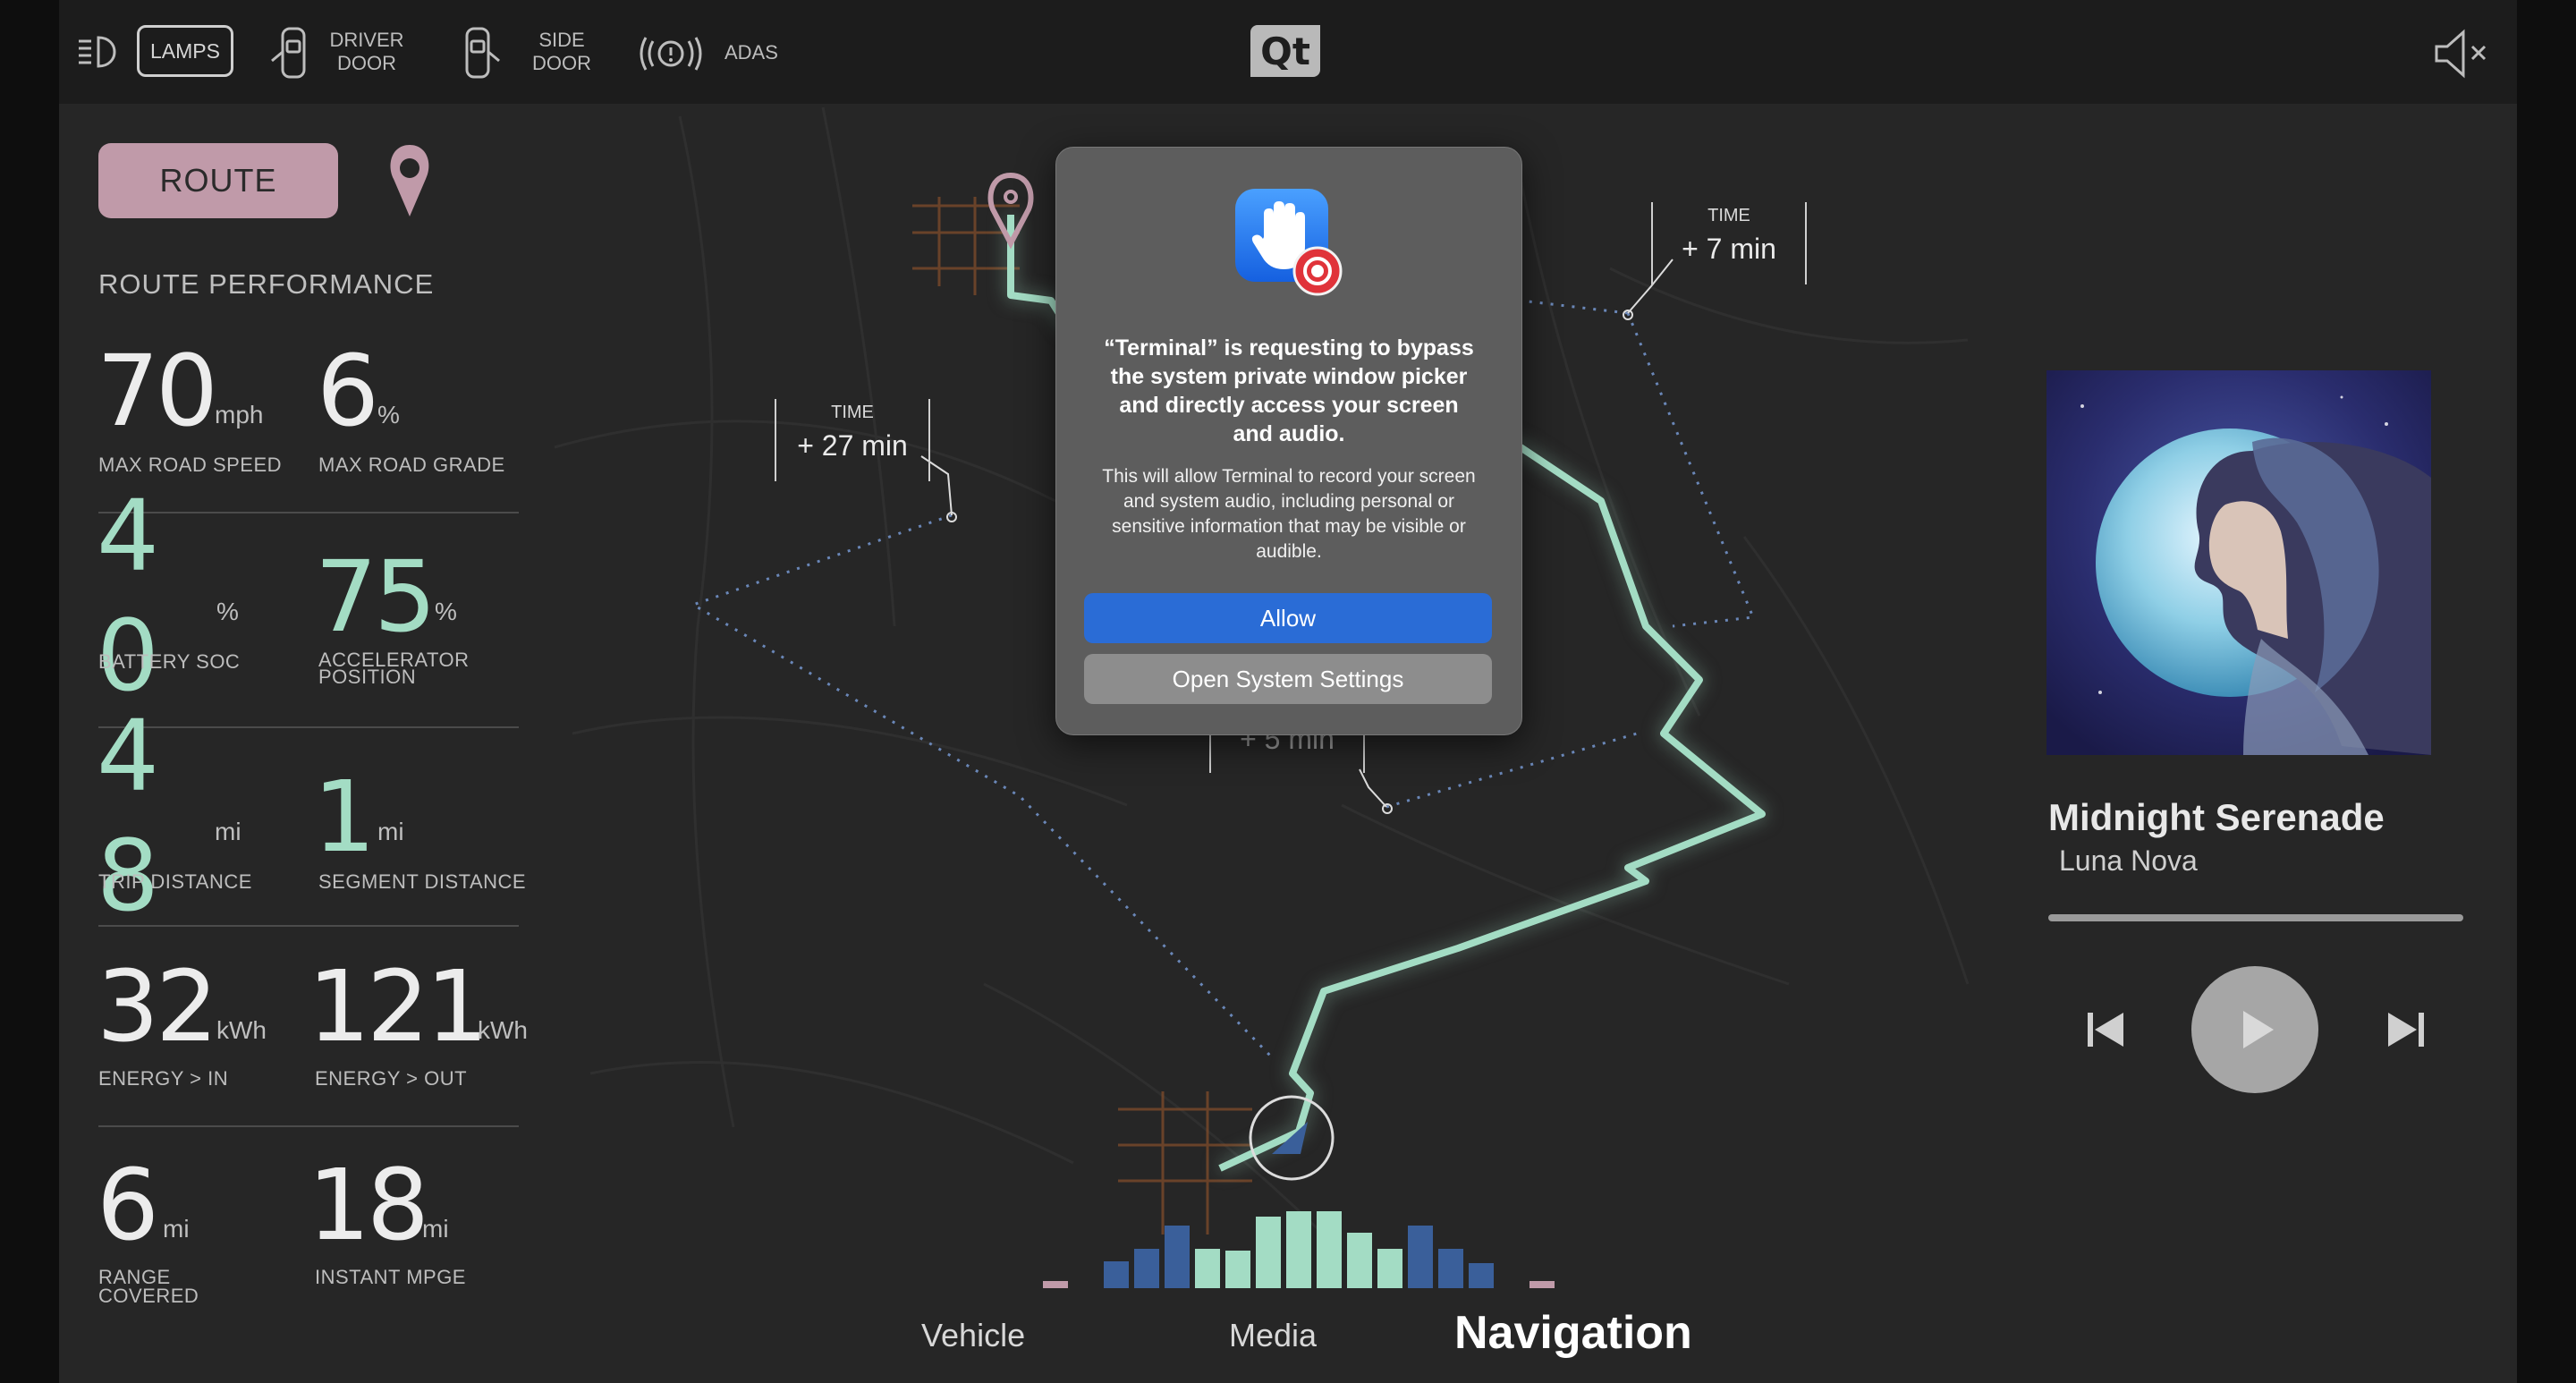 The width and height of the screenshot is (2576, 1383). What do you see at coordinates (348, 391) in the screenshot?
I see `max-road-grade-value: 6` at bounding box center [348, 391].